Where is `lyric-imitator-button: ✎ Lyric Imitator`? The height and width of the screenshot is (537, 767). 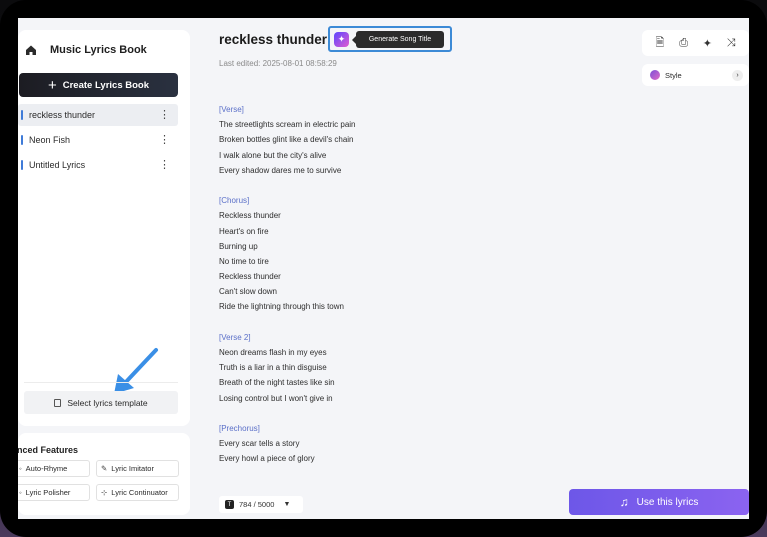
lyric-imitator-button: ✎ Lyric Imitator is located at coordinates (137, 468).